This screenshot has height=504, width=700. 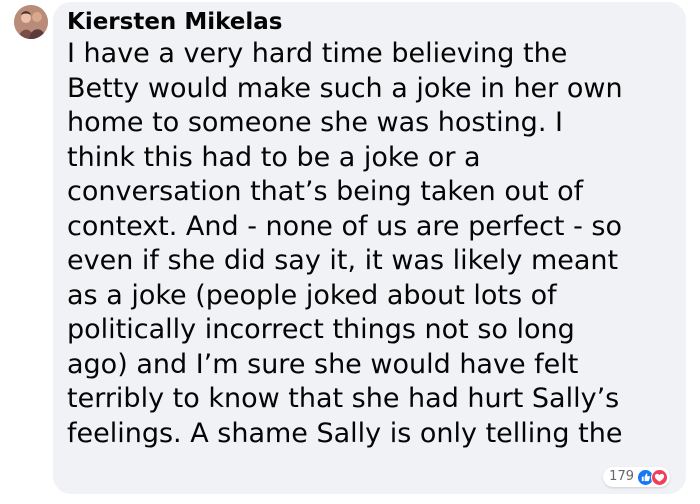 What do you see at coordinates (636, 477) in the screenshot?
I see `reactions-summary: 179` at bounding box center [636, 477].